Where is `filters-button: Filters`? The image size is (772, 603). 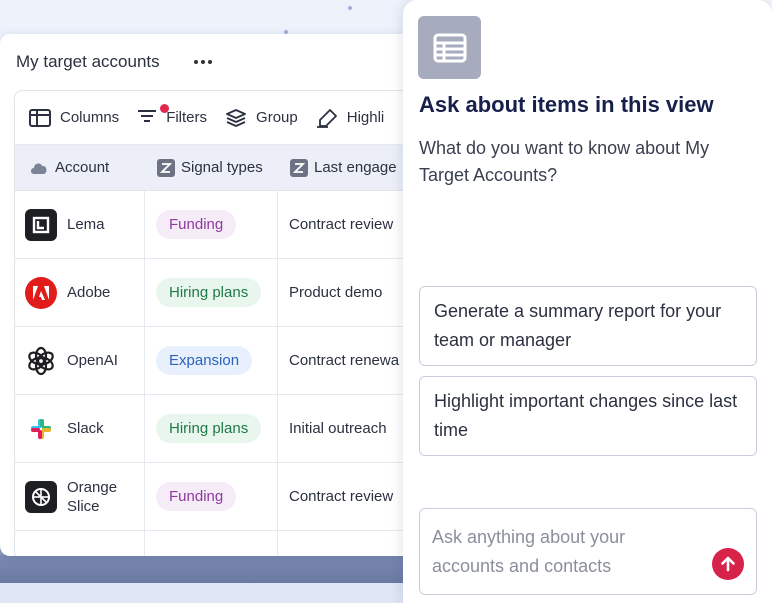
filters-button: Filters is located at coordinates (172, 115).